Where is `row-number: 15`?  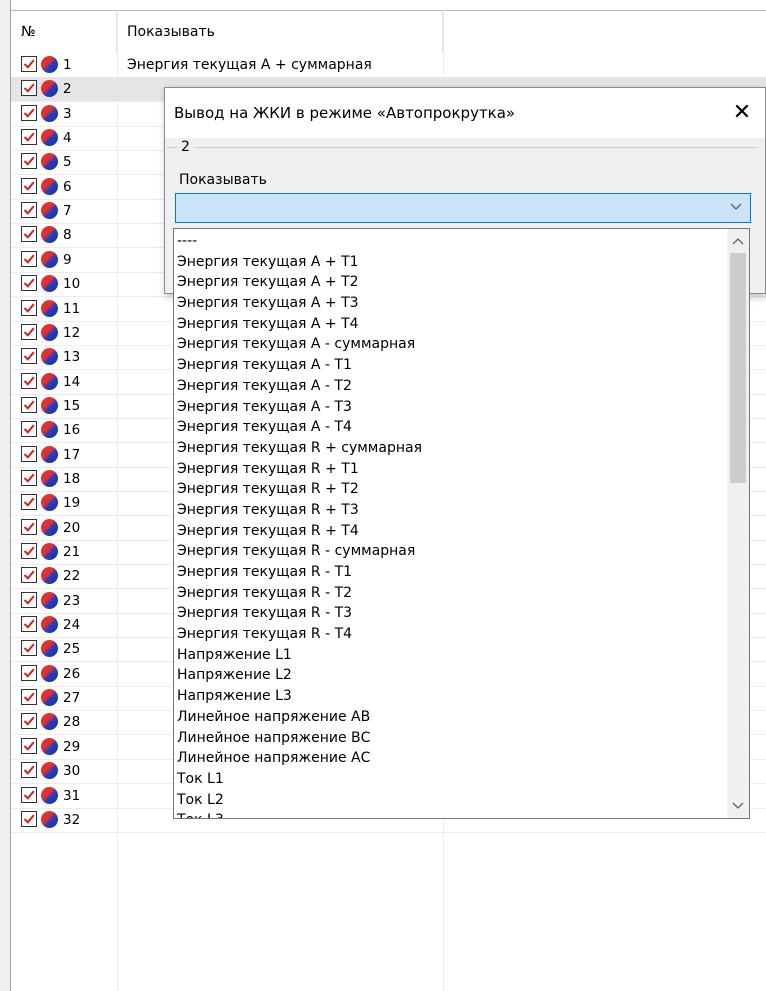
row-number: 15 is located at coordinates (72, 405).